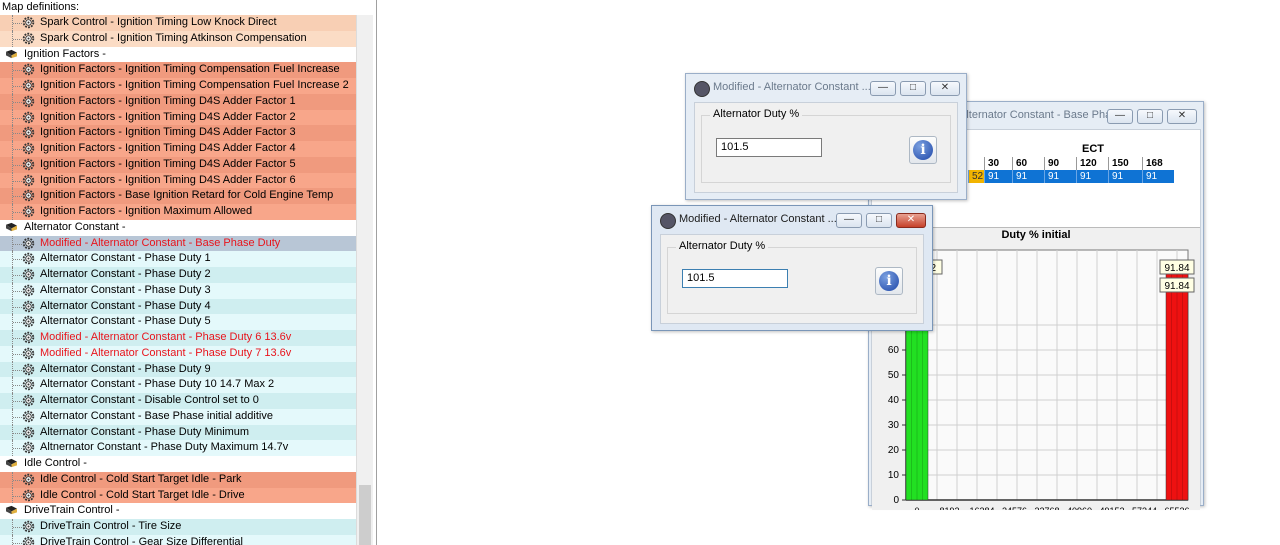 This screenshot has height=545, width=1280. What do you see at coordinates (11, 54) in the screenshot?
I see `folder-book-icon` at bounding box center [11, 54].